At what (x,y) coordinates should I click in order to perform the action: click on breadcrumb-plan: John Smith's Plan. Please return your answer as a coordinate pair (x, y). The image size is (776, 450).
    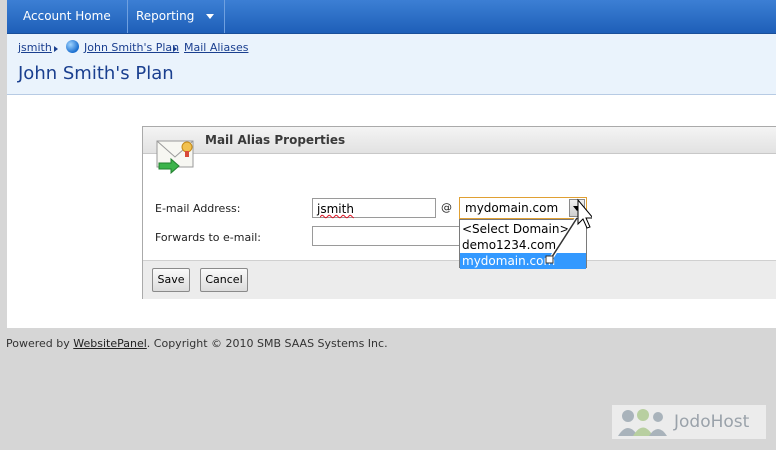
    Looking at the image, I should click on (131, 47).